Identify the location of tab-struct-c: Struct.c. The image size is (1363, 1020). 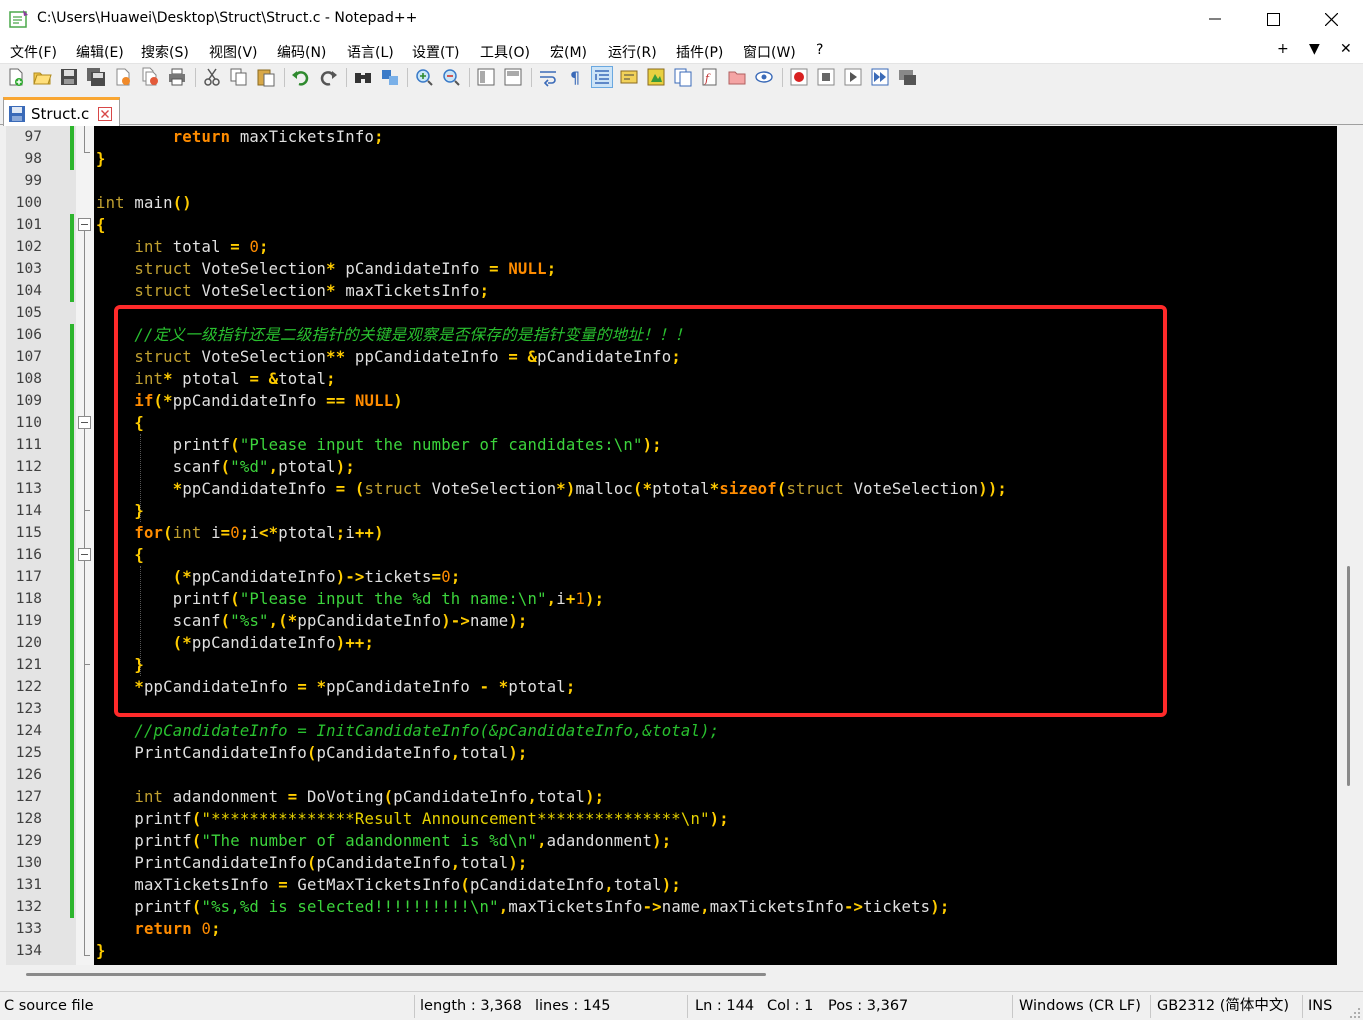
(61, 111).